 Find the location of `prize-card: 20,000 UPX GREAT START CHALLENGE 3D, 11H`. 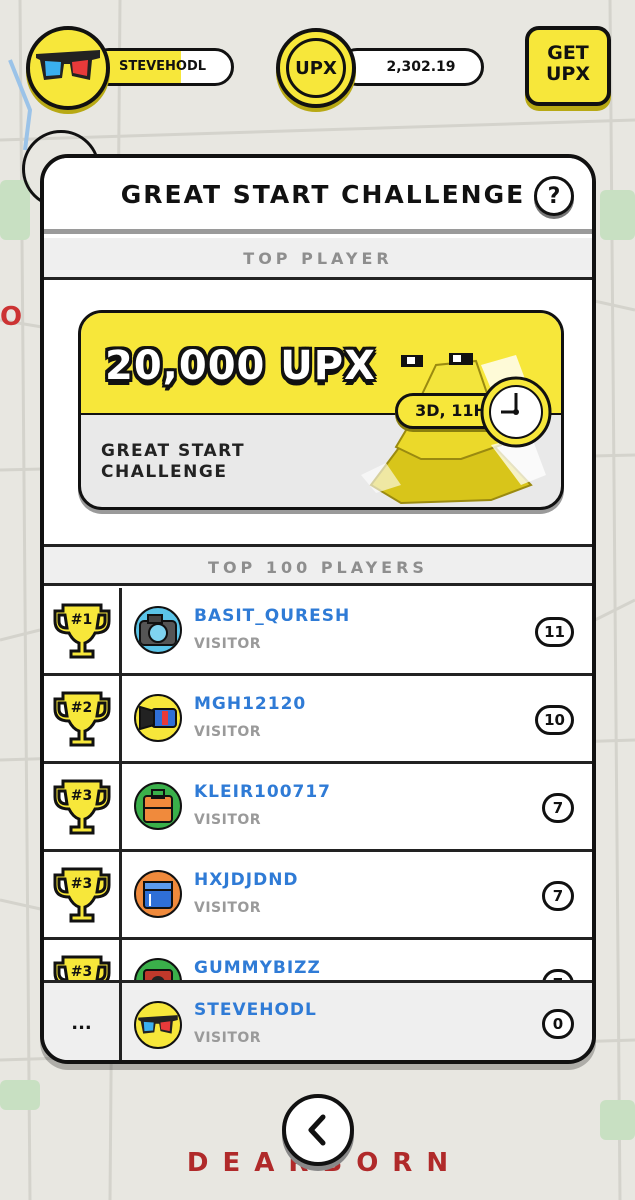

prize-card: 20,000 UPX GREAT START CHALLENGE 3D, 11H is located at coordinates (321, 410).